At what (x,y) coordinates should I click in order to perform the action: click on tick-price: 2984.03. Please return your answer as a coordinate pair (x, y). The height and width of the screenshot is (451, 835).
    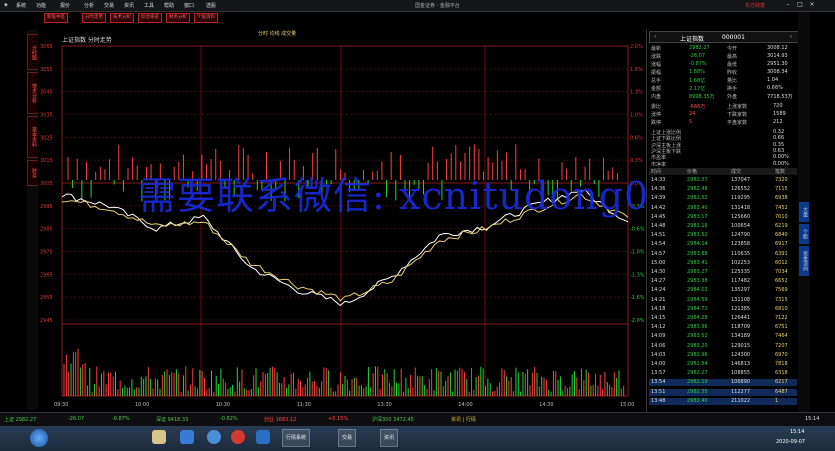
    Looking at the image, I should click on (697, 290).